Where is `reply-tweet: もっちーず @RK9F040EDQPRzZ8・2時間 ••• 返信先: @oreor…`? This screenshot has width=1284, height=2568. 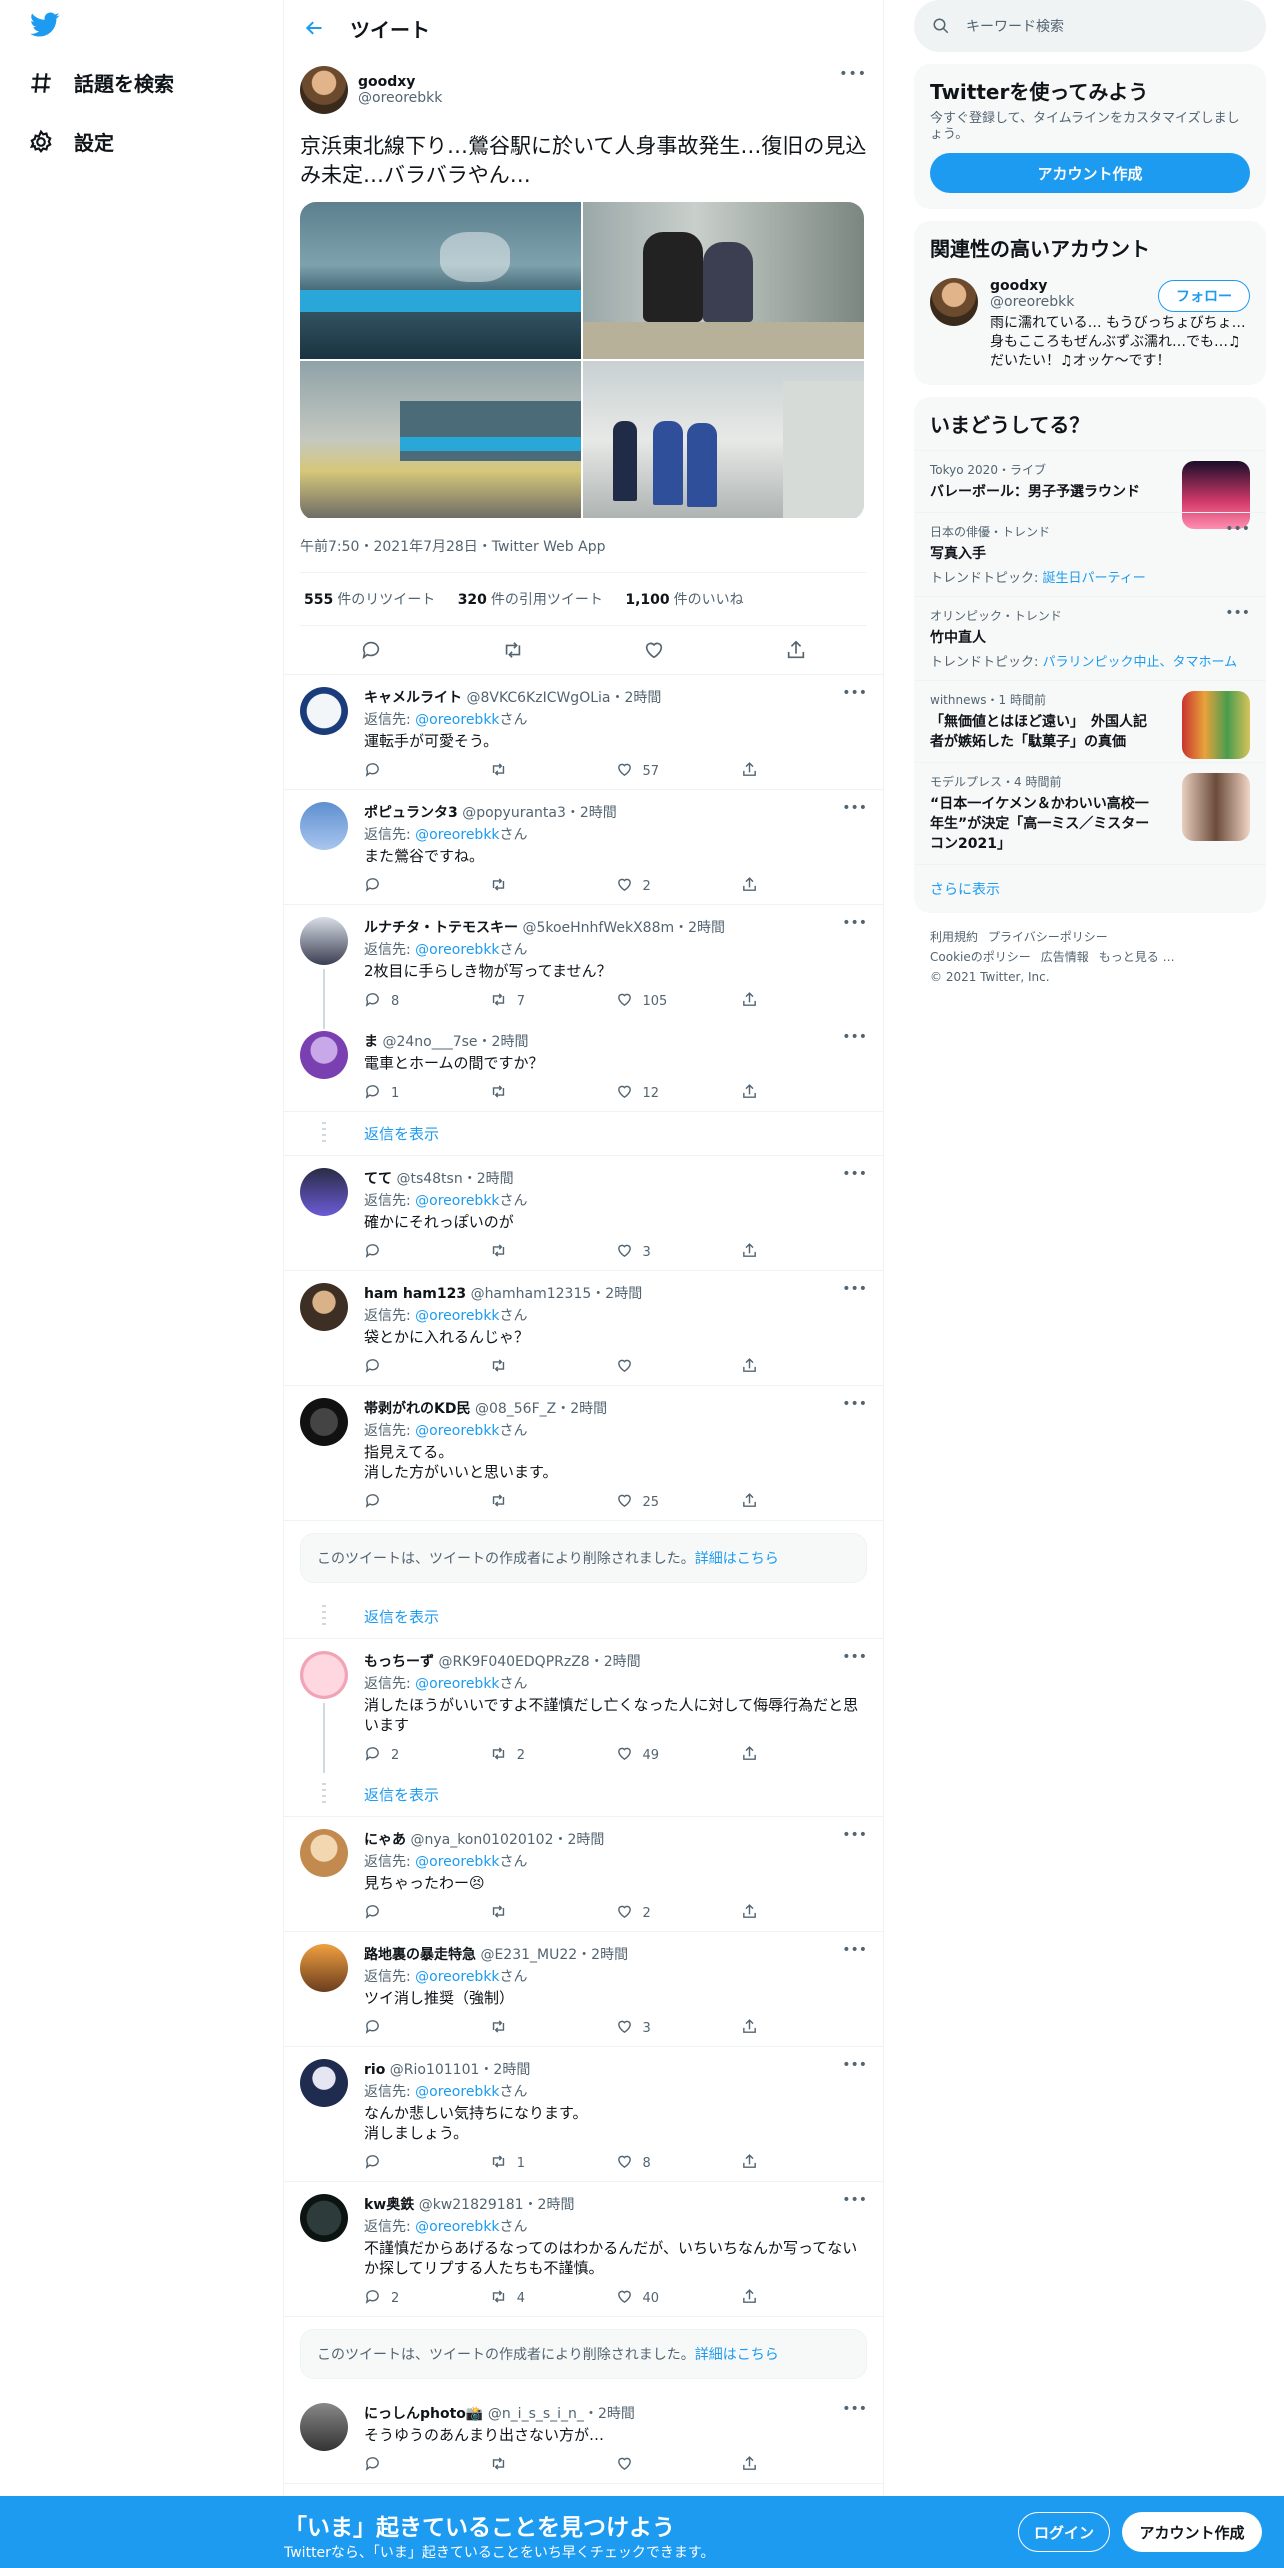 reply-tweet: もっちーず @RK9F040EDQPRzZ8・2時間 ••• 返信先: @oreor… is located at coordinates (583, 1706).